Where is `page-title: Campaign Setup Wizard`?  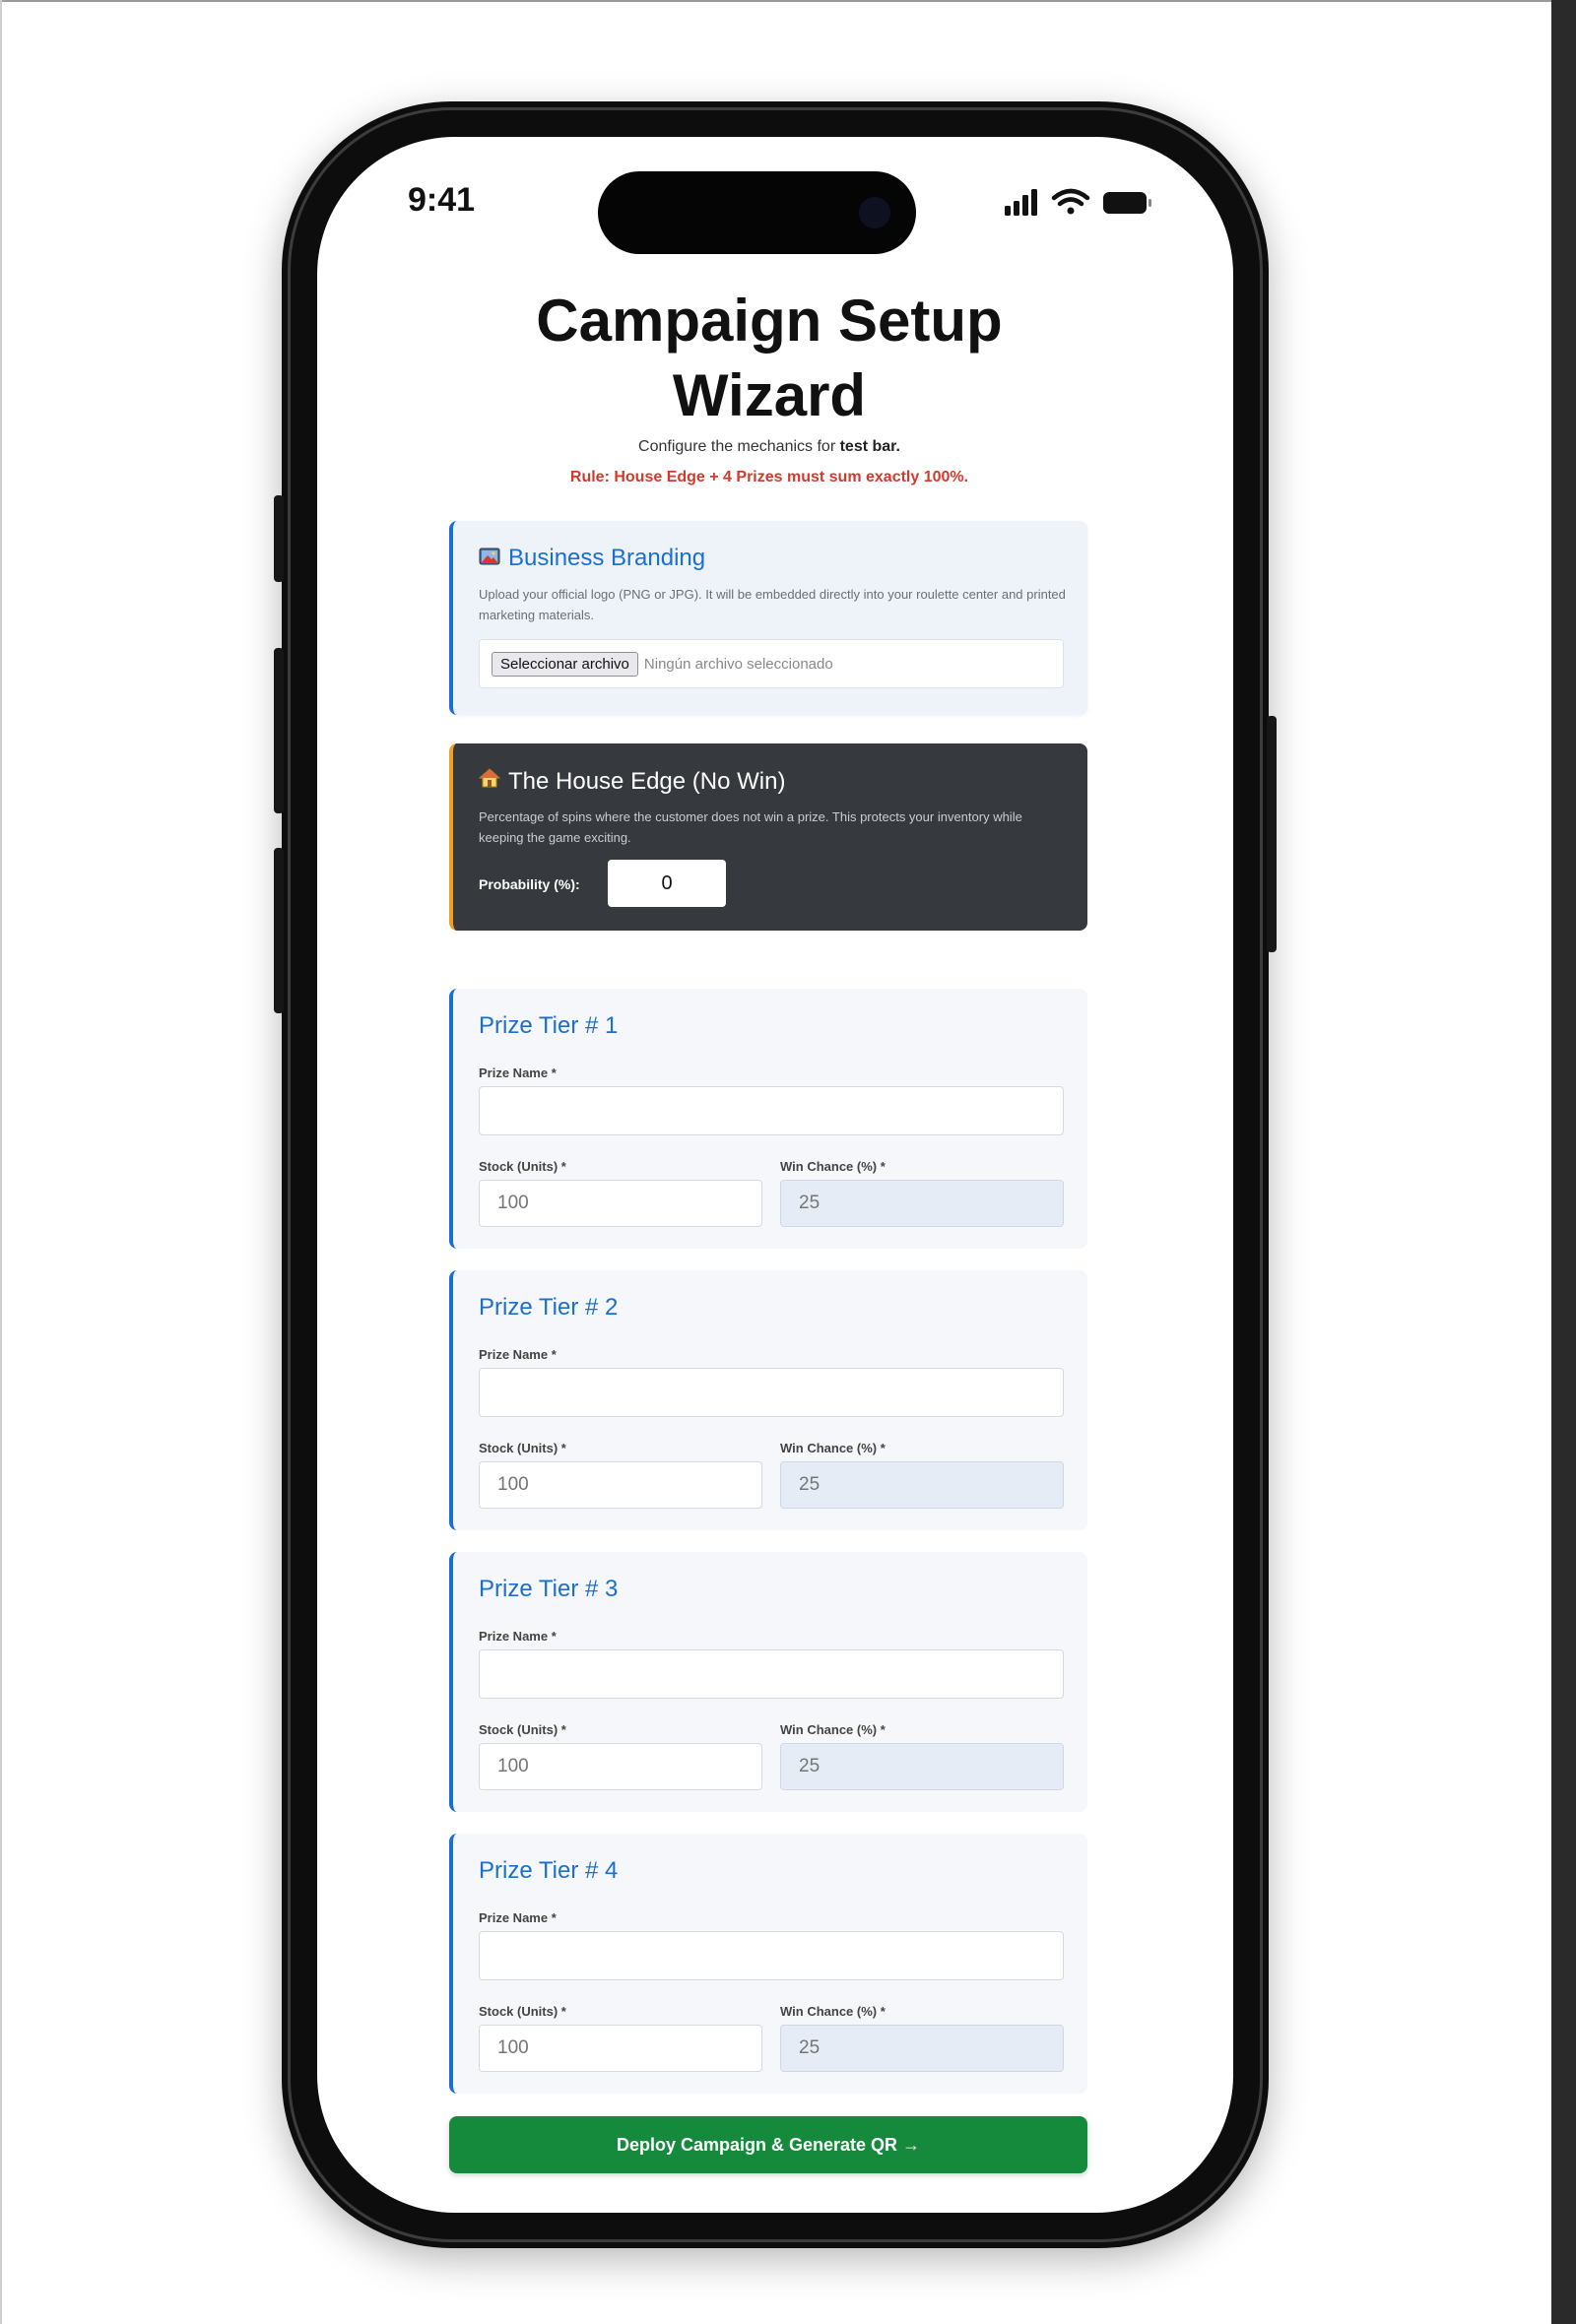
page-title: Campaign Setup Wizard is located at coordinates (769, 358).